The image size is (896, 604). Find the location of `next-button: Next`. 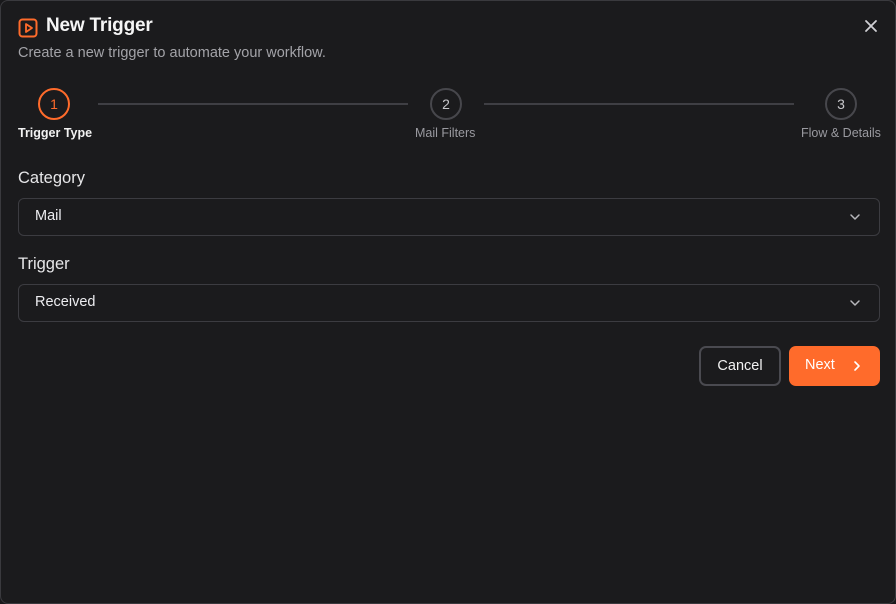

next-button: Next is located at coordinates (834, 366).